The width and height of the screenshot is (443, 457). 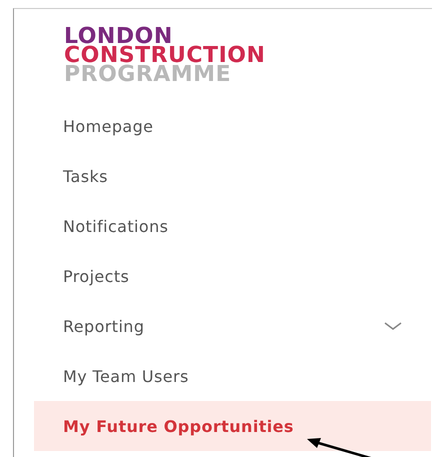 I want to click on sidebar-item: Projects, so click(x=233, y=276).